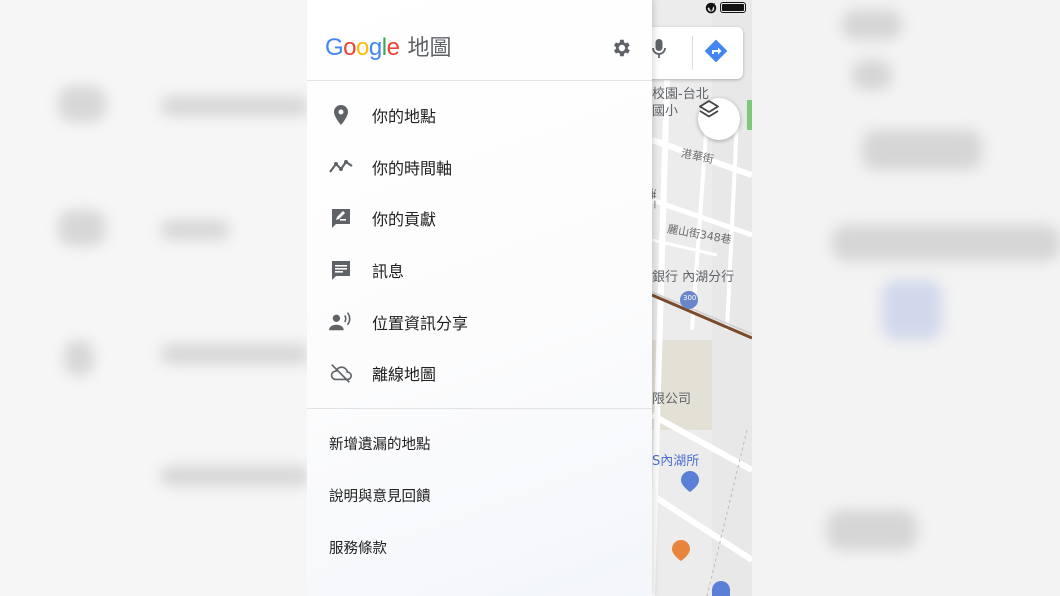  What do you see at coordinates (479, 40) in the screenshot?
I see `drawer-header: Google 地圖` at bounding box center [479, 40].